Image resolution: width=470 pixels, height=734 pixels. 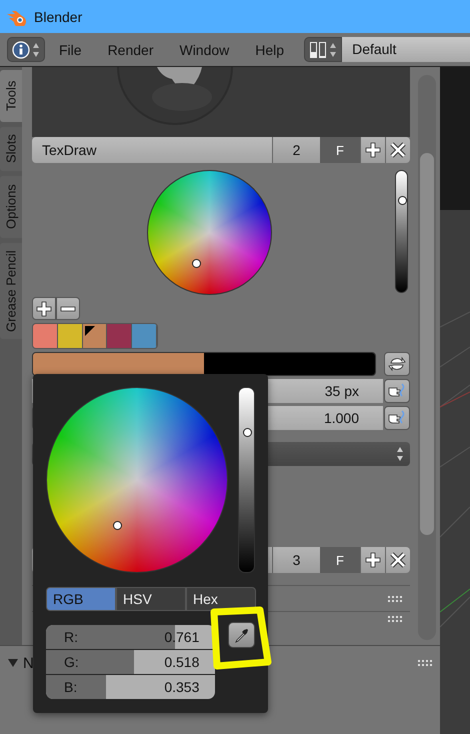 I want to click on remove-color-button, so click(x=68, y=308).